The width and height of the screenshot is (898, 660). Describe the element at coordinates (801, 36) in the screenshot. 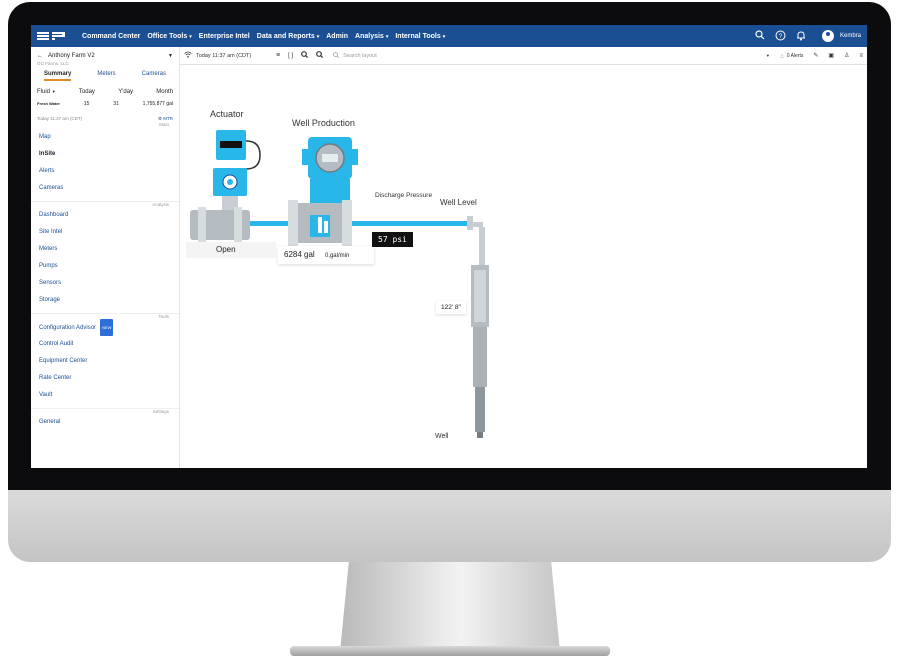

I see `notifications-bell-icon` at that location.